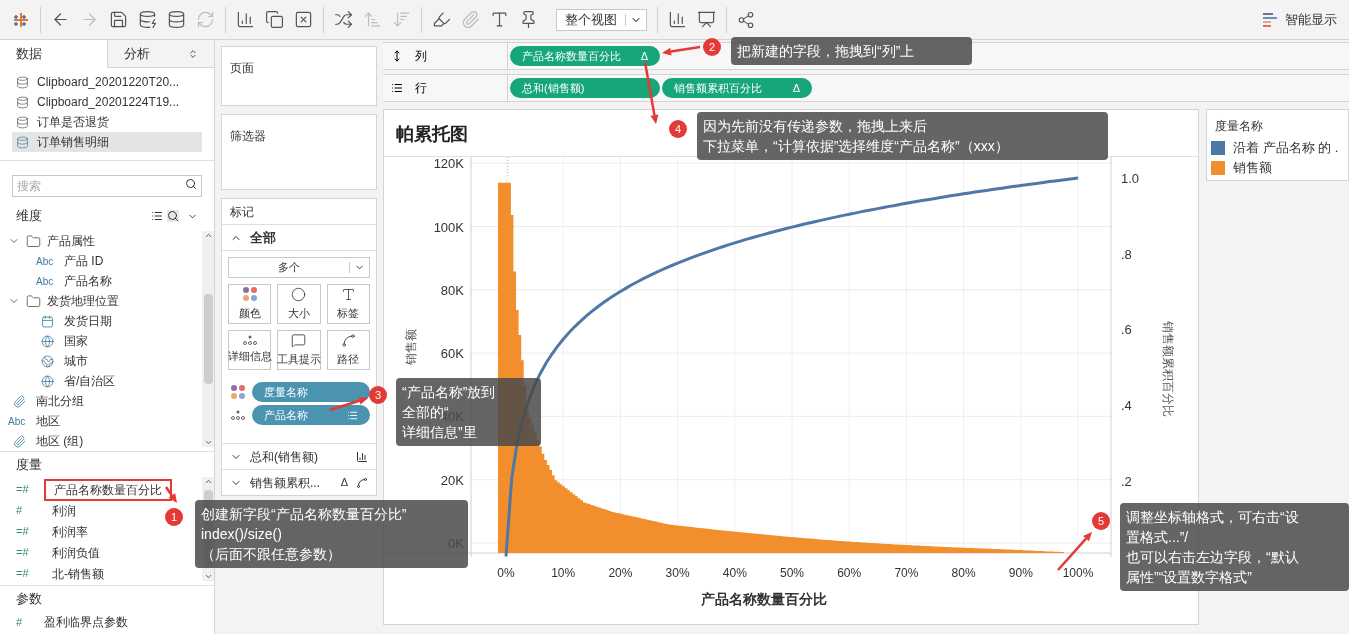 Image resolution: width=1349 pixels, height=634 pixels. I want to click on callout-text: “产品名称”放到, so click(449, 392).